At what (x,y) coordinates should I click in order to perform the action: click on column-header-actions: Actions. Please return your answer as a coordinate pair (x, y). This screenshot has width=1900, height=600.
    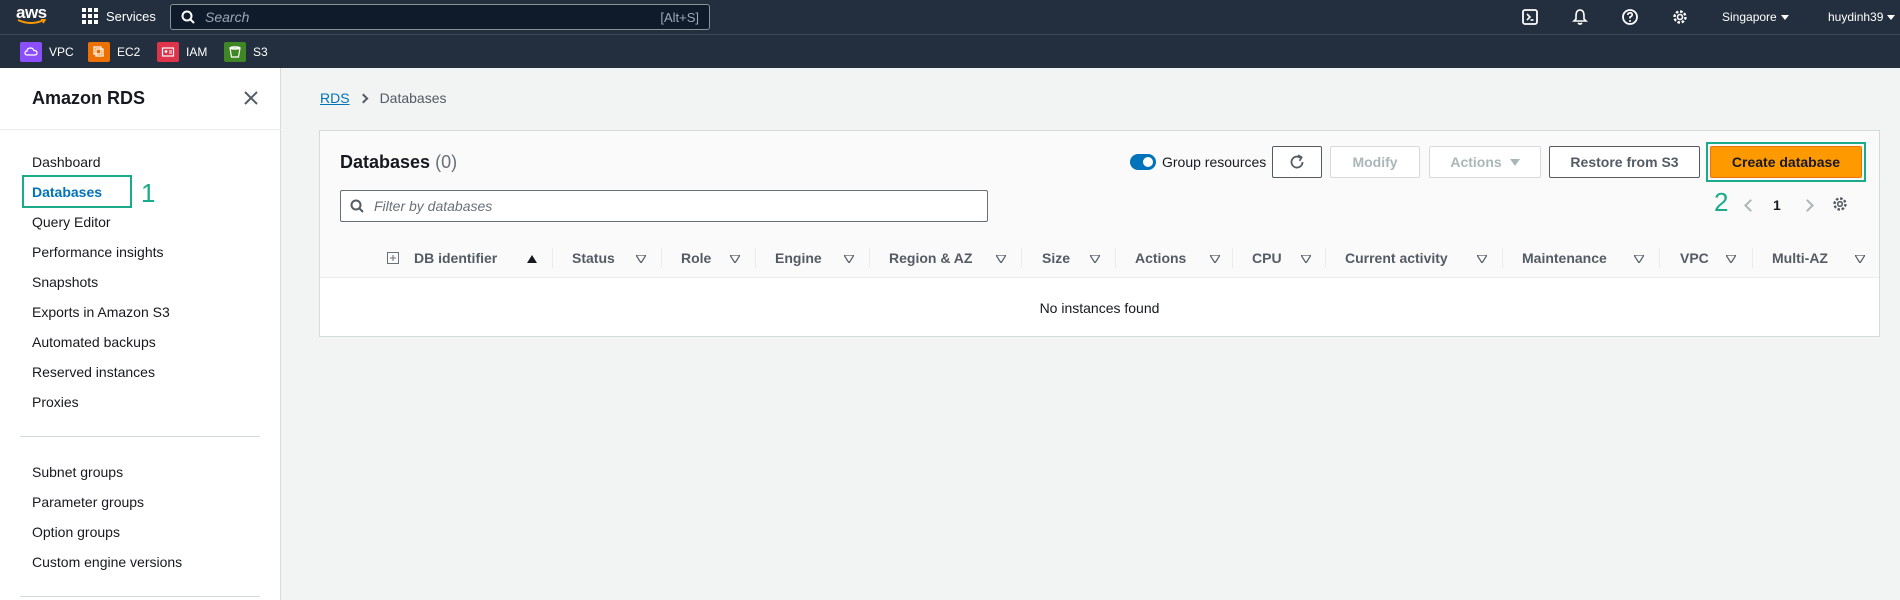
    Looking at the image, I should click on (1160, 258).